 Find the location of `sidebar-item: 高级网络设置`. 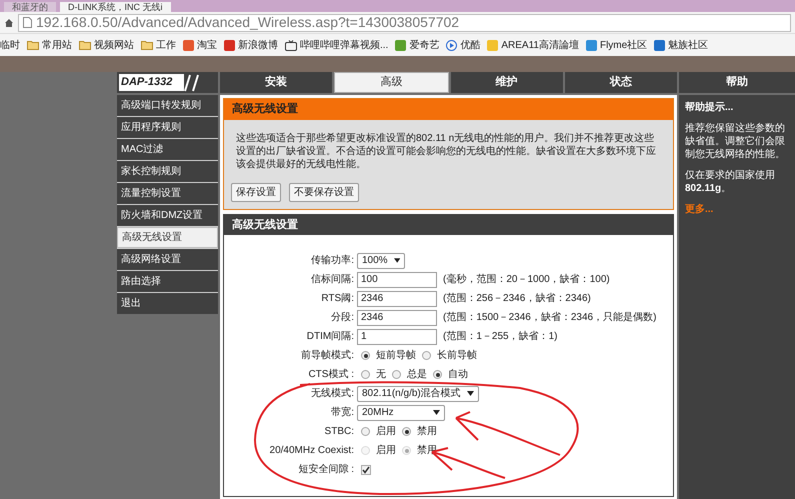

sidebar-item: 高级网络设置 is located at coordinates (167, 259).